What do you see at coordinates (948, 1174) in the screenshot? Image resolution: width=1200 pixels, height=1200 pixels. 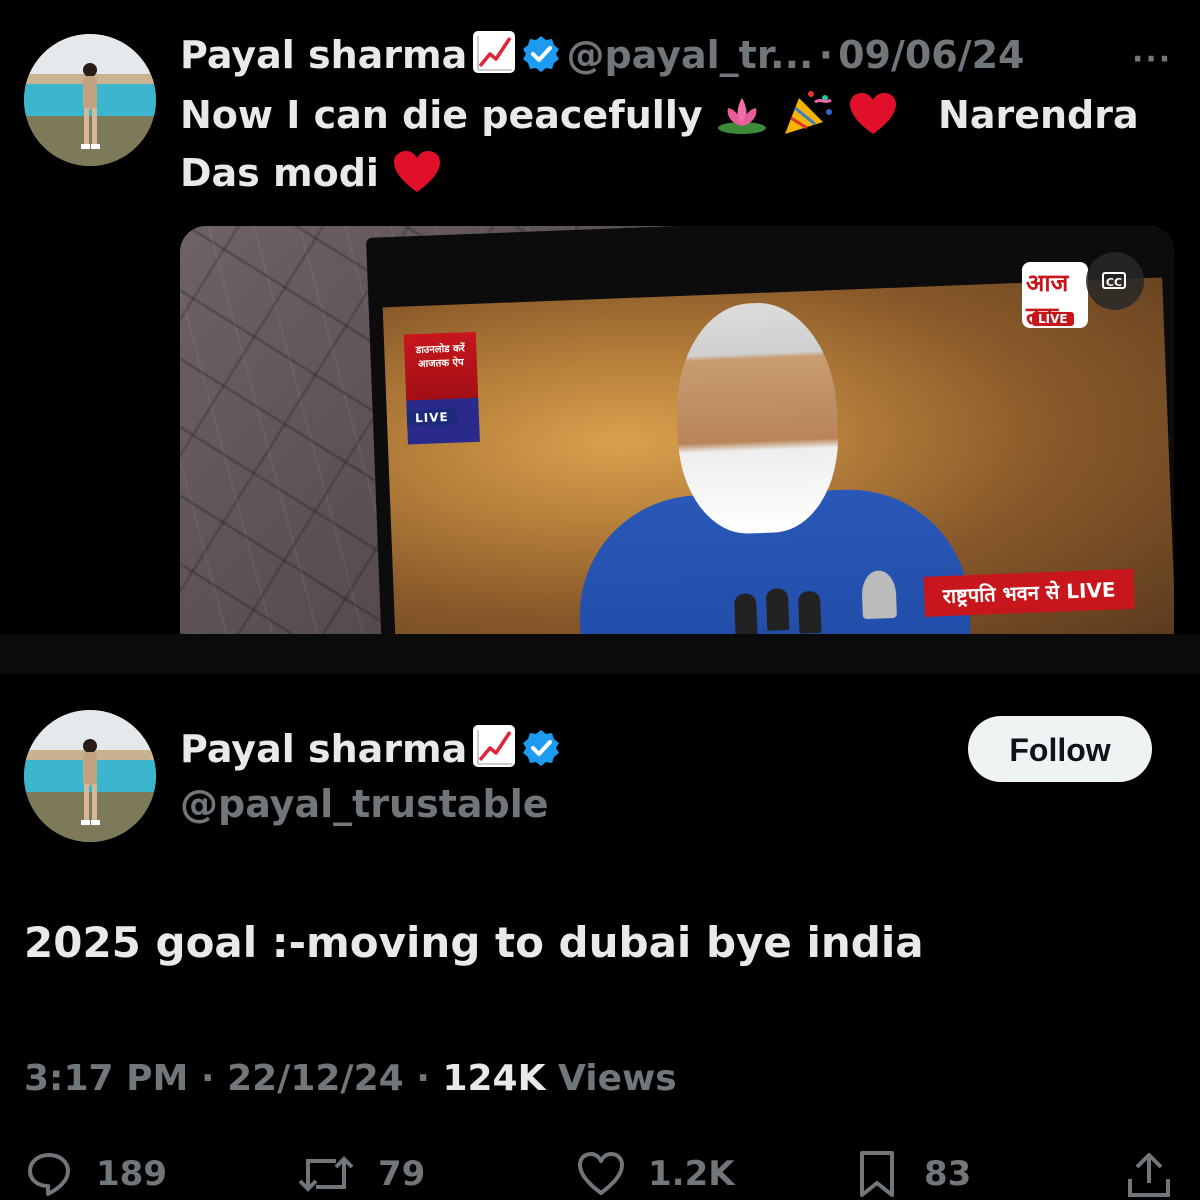 I see `bookmark-count: 83` at bounding box center [948, 1174].